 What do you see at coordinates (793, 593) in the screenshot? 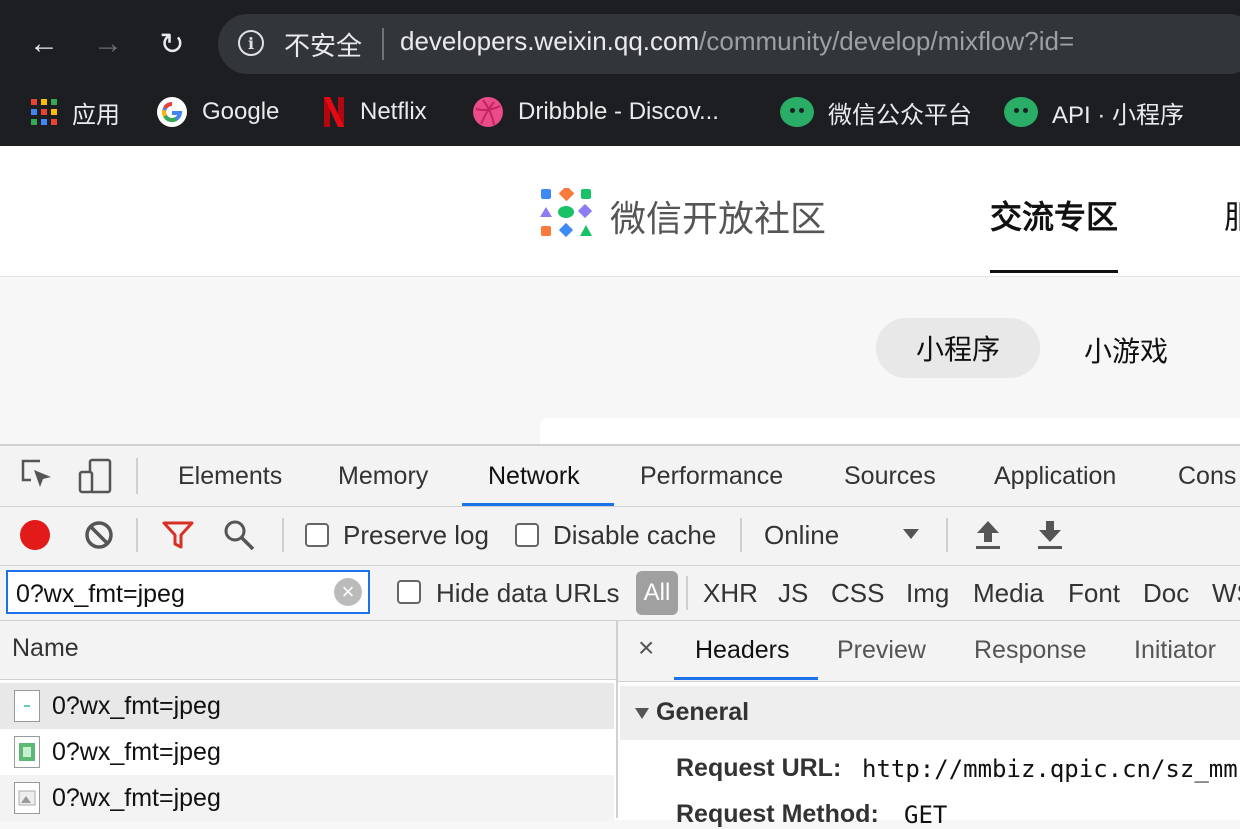
I see `filter-type-js: JS` at bounding box center [793, 593].